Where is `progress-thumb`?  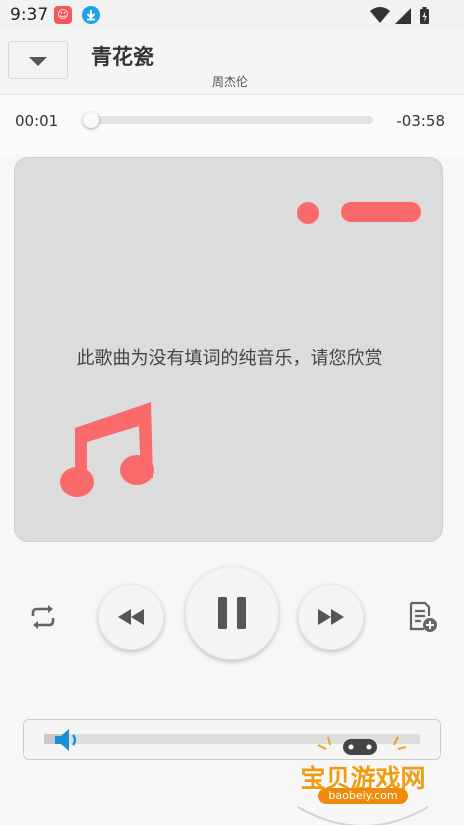
progress-thumb is located at coordinates (91, 120).